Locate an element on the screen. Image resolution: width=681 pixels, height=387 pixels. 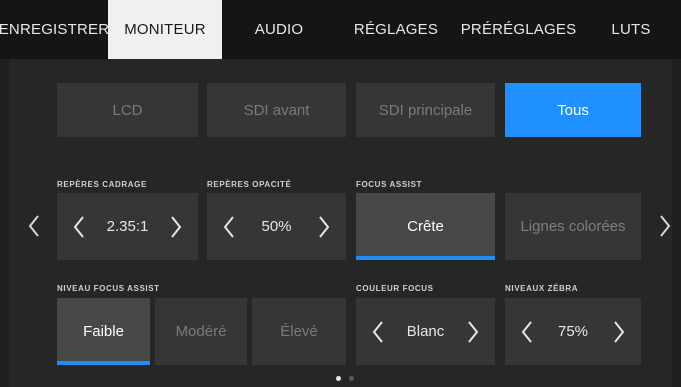
focus-level-low-button: Faible is located at coordinates (103, 331).